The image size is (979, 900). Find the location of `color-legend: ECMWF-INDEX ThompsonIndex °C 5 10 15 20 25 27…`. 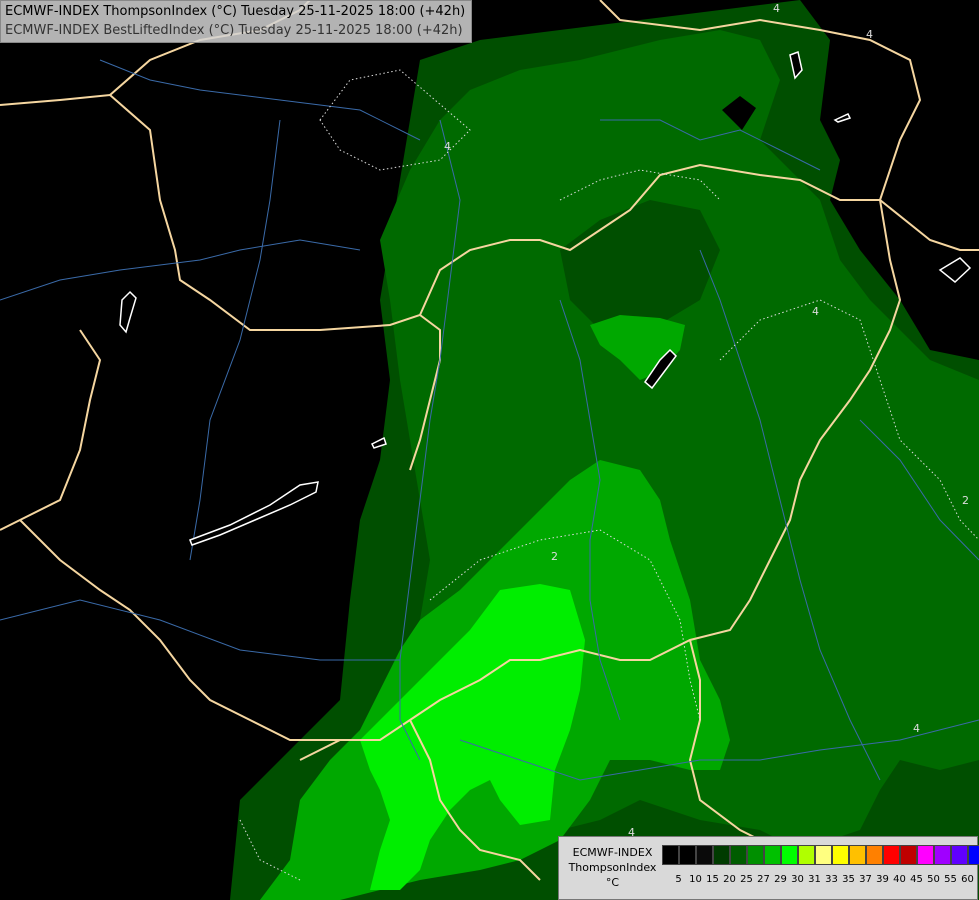

color-legend: ECMWF-INDEX ThompsonIndex °C 5 10 15 20 25 27… is located at coordinates (768, 868).